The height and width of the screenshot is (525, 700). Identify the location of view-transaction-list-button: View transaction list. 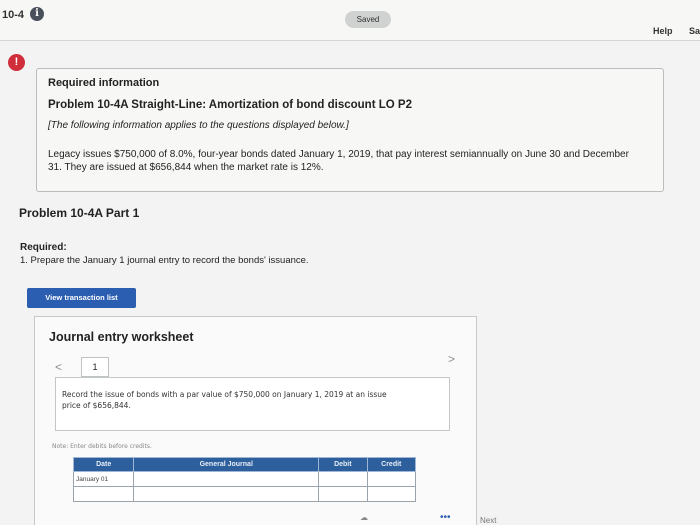
(81, 298).